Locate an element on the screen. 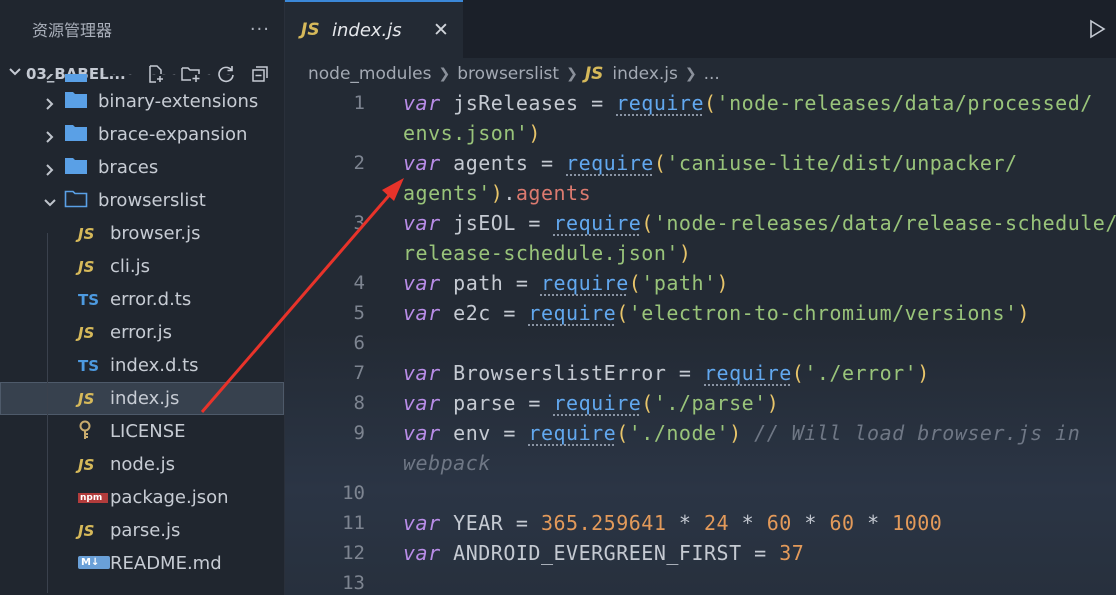 This screenshot has width=1116, height=595. line-number: 12 is located at coordinates (353, 553).